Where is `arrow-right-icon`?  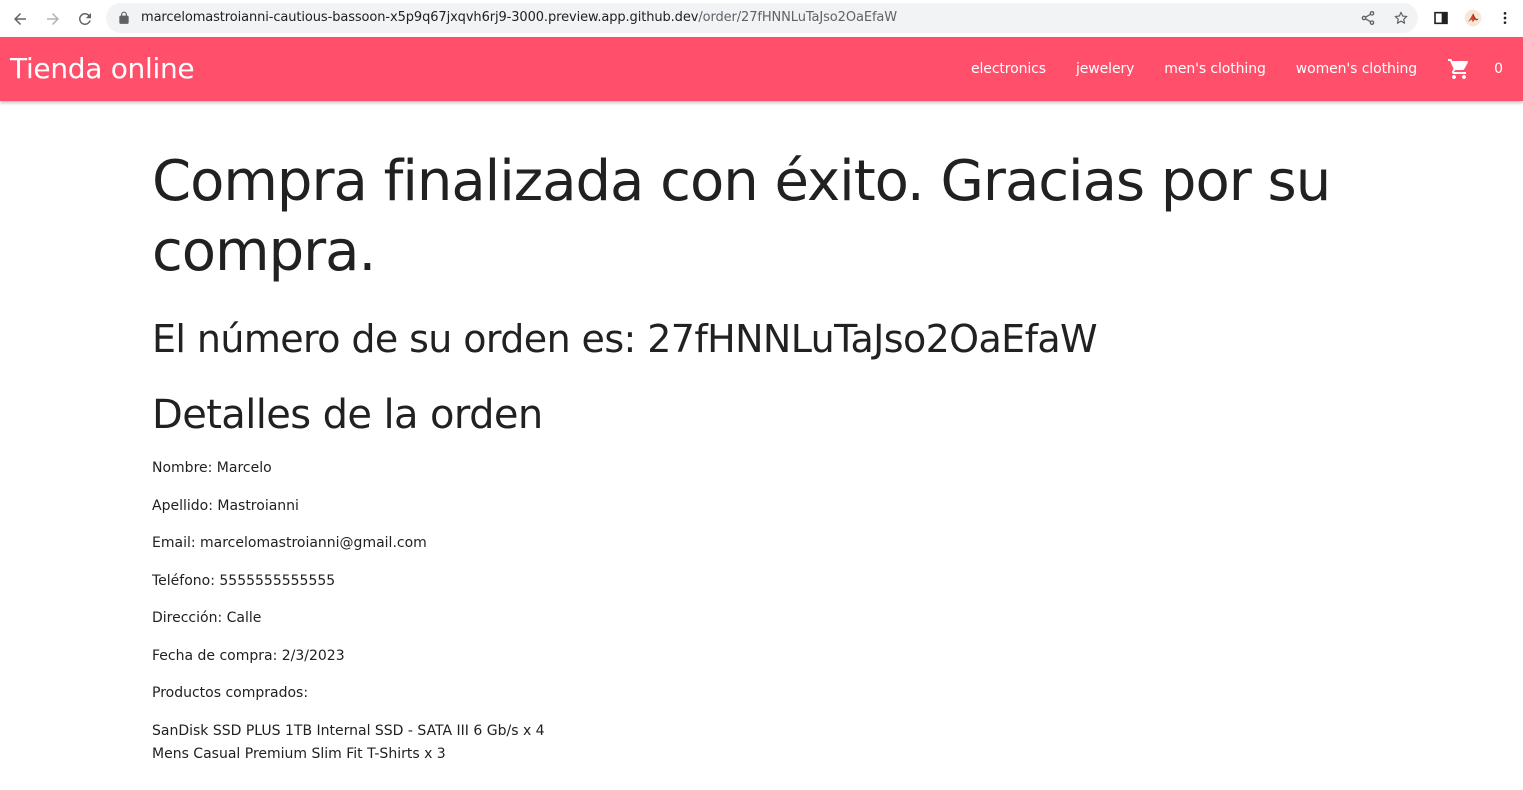 arrow-right-icon is located at coordinates (53, 19).